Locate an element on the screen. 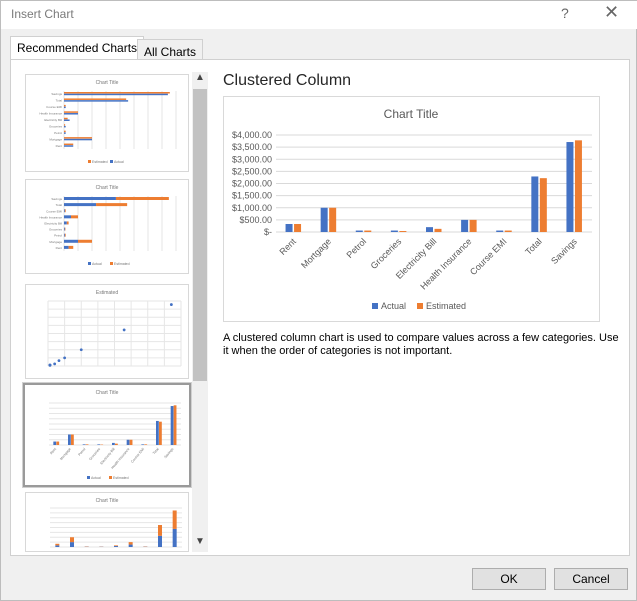 The width and height of the screenshot is (637, 601). category-label: Petrol is located at coordinates (81, 452).